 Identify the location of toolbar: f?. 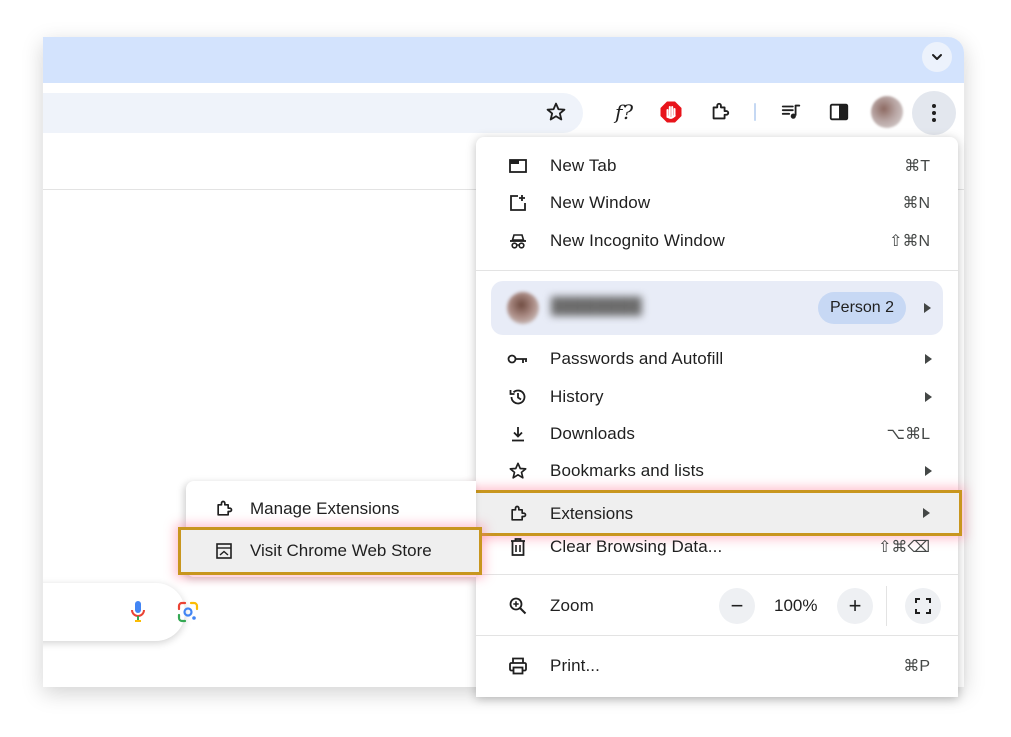
(503, 111).